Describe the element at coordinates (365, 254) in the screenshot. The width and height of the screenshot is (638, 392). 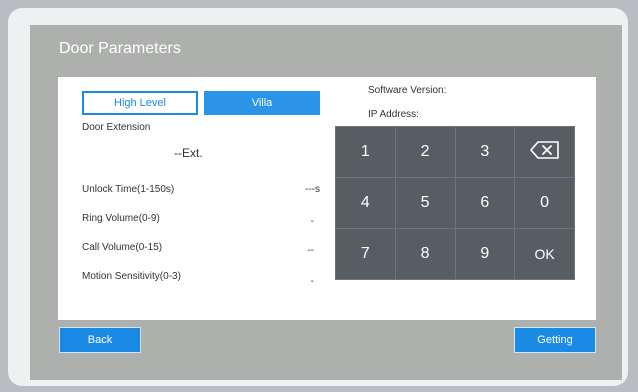
I see `key-7: 7` at that location.